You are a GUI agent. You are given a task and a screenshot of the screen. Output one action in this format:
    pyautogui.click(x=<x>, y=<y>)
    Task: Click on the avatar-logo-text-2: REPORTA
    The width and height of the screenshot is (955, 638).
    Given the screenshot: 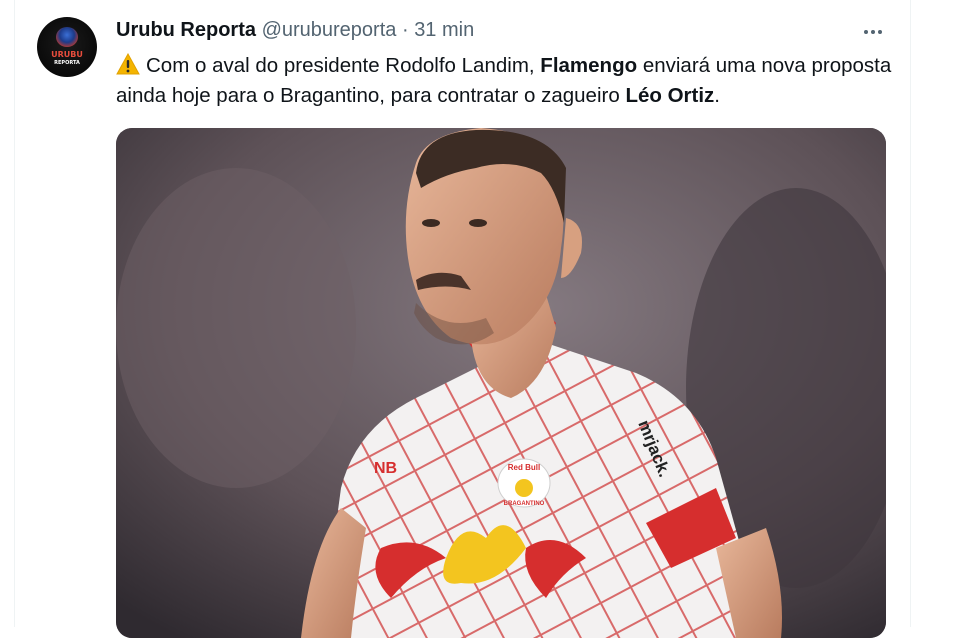 What is the action you would take?
    pyautogui.click(x=67, y=63)
    